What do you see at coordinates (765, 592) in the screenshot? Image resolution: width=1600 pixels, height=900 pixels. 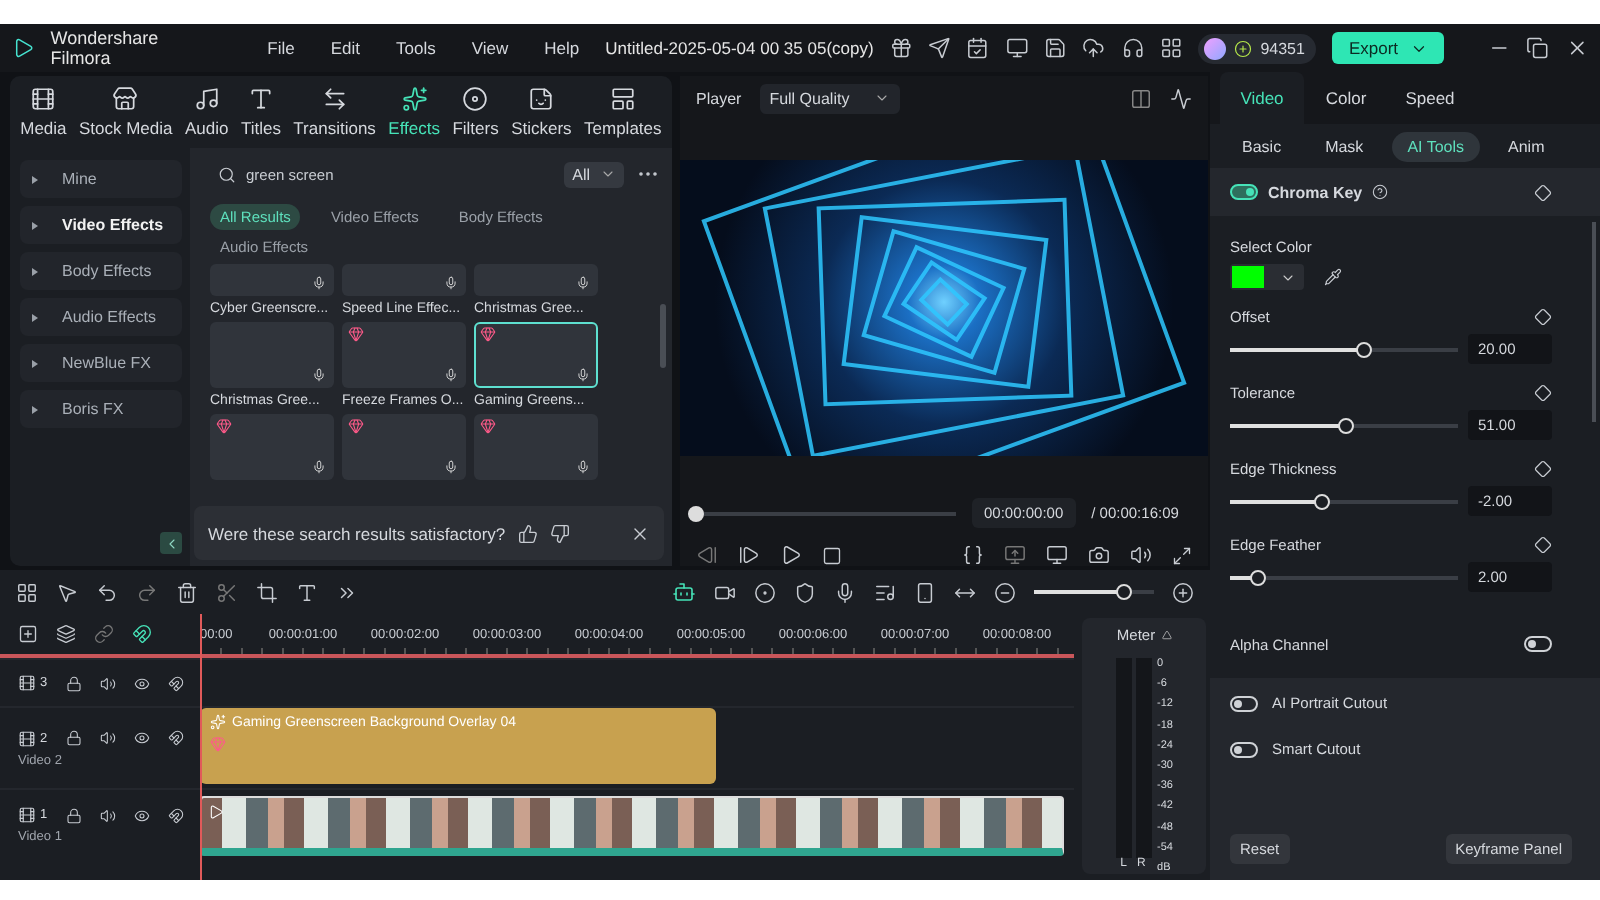 I see `record-icon` at bounding box center [765, 592].